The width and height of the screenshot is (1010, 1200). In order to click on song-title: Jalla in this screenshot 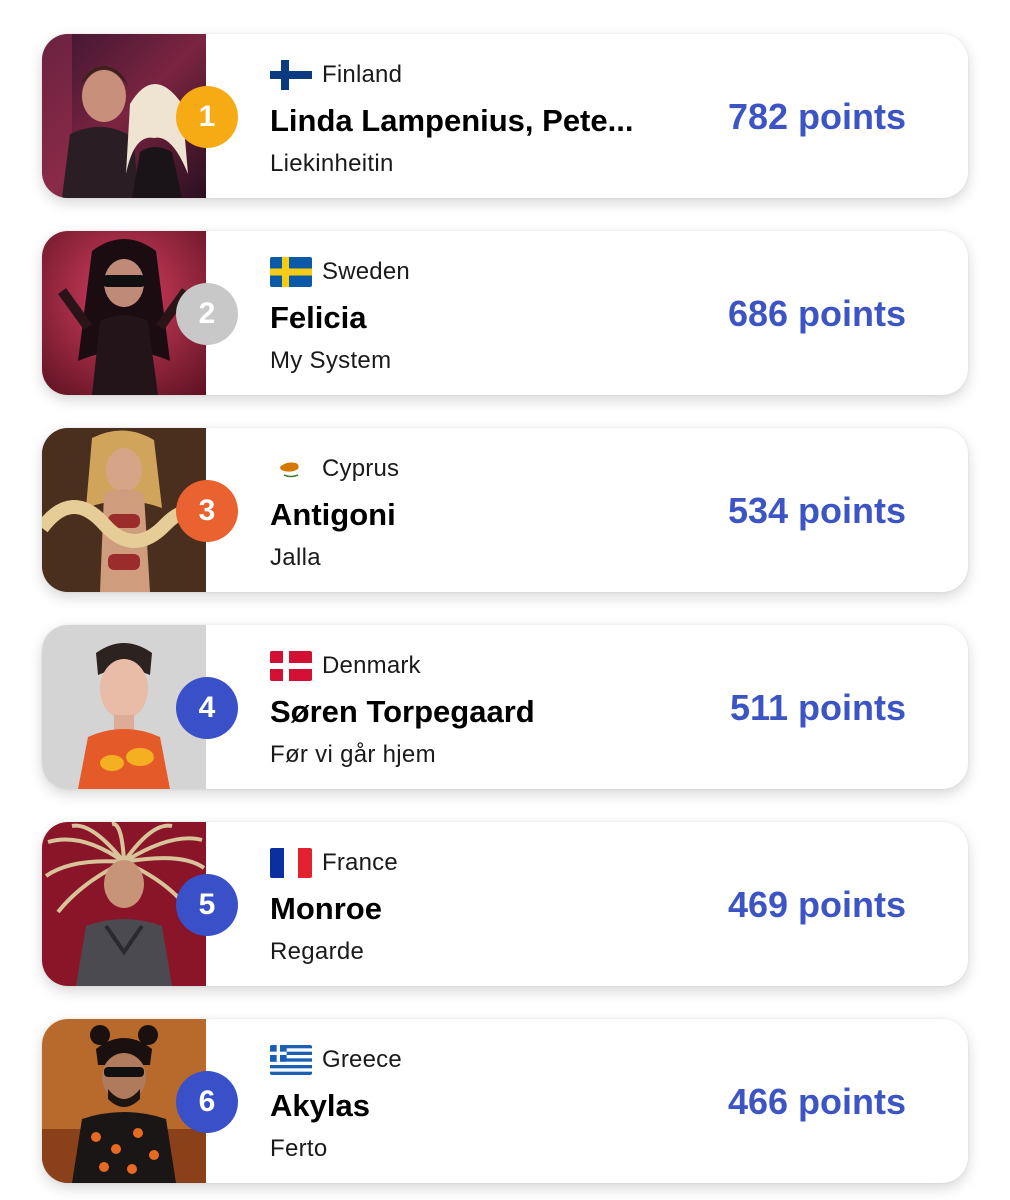, I will do `click(295, 557)`.